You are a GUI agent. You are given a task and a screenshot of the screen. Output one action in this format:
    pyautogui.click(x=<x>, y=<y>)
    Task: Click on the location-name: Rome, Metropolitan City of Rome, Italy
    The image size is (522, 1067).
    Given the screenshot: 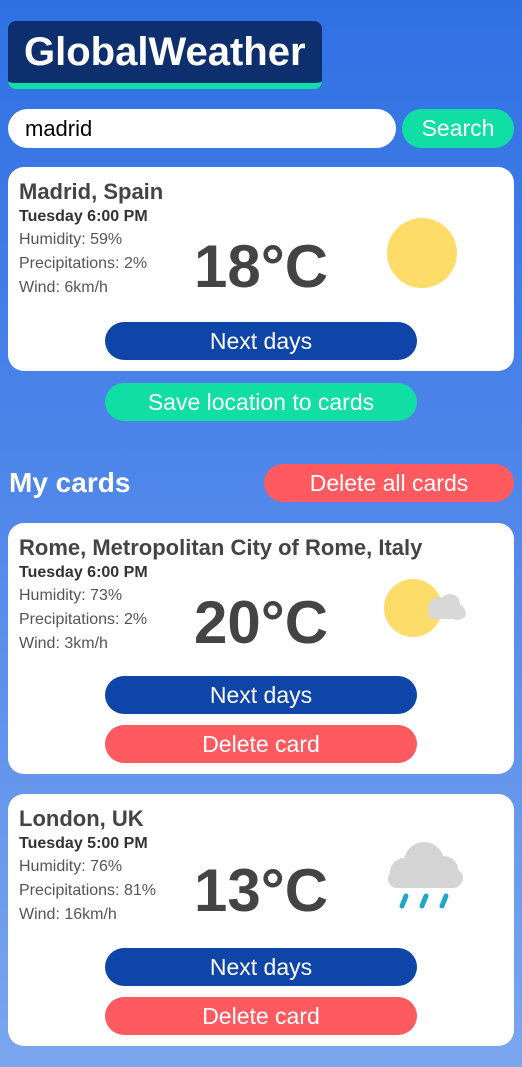 What is the action you would take?
    pyautogui.click(x=221, y=547)
    